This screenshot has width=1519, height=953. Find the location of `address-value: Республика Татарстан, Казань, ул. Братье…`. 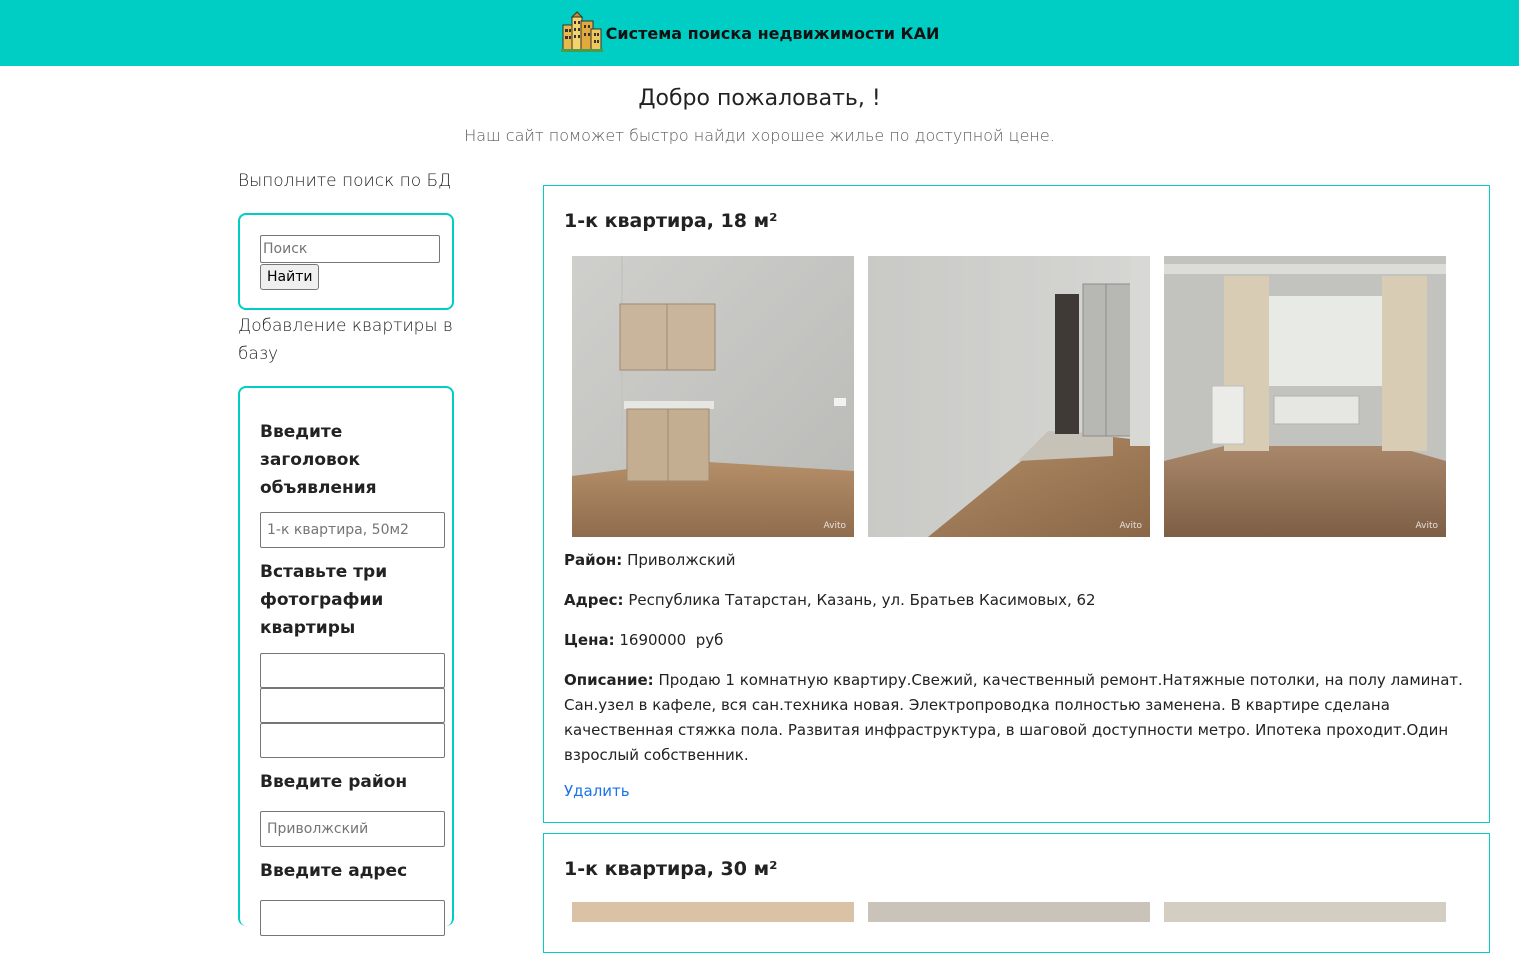

address-value: Республика Татарстан, Казань, ул. Братье… is located at coordinates (862, 600).